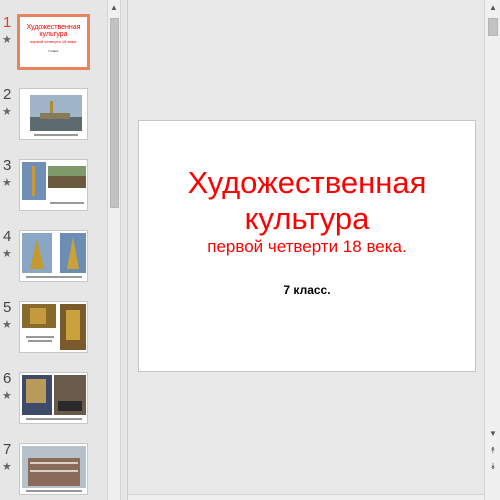 The height and width of the screenshot is (500, 500). What do you see at coordinates (492, 250) in the screenshot?
I see `main-vertical-scrollbar: ▲ ▼ ⯭ ⯯` at bounding box center [492, 250].